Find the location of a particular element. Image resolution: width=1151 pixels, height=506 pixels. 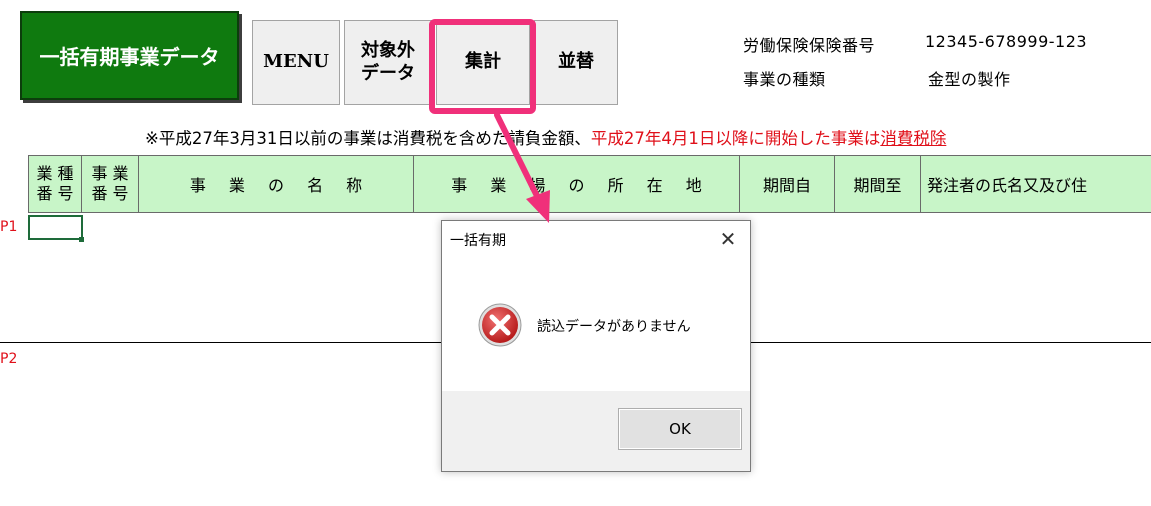

aggregate-highlight-box is located at coordinates (482, 66).